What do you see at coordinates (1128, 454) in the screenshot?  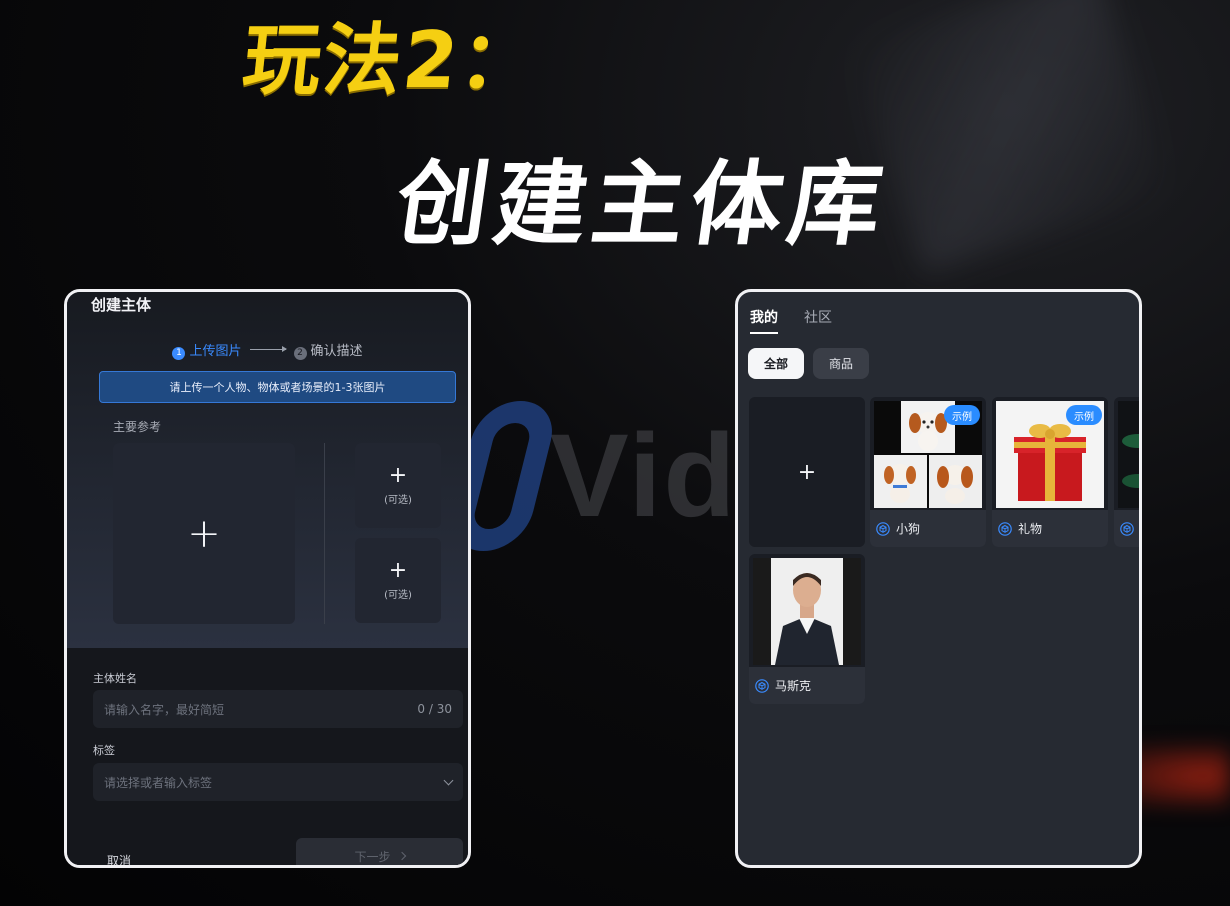 I see `car-image` at bounding box center [1128, 454].